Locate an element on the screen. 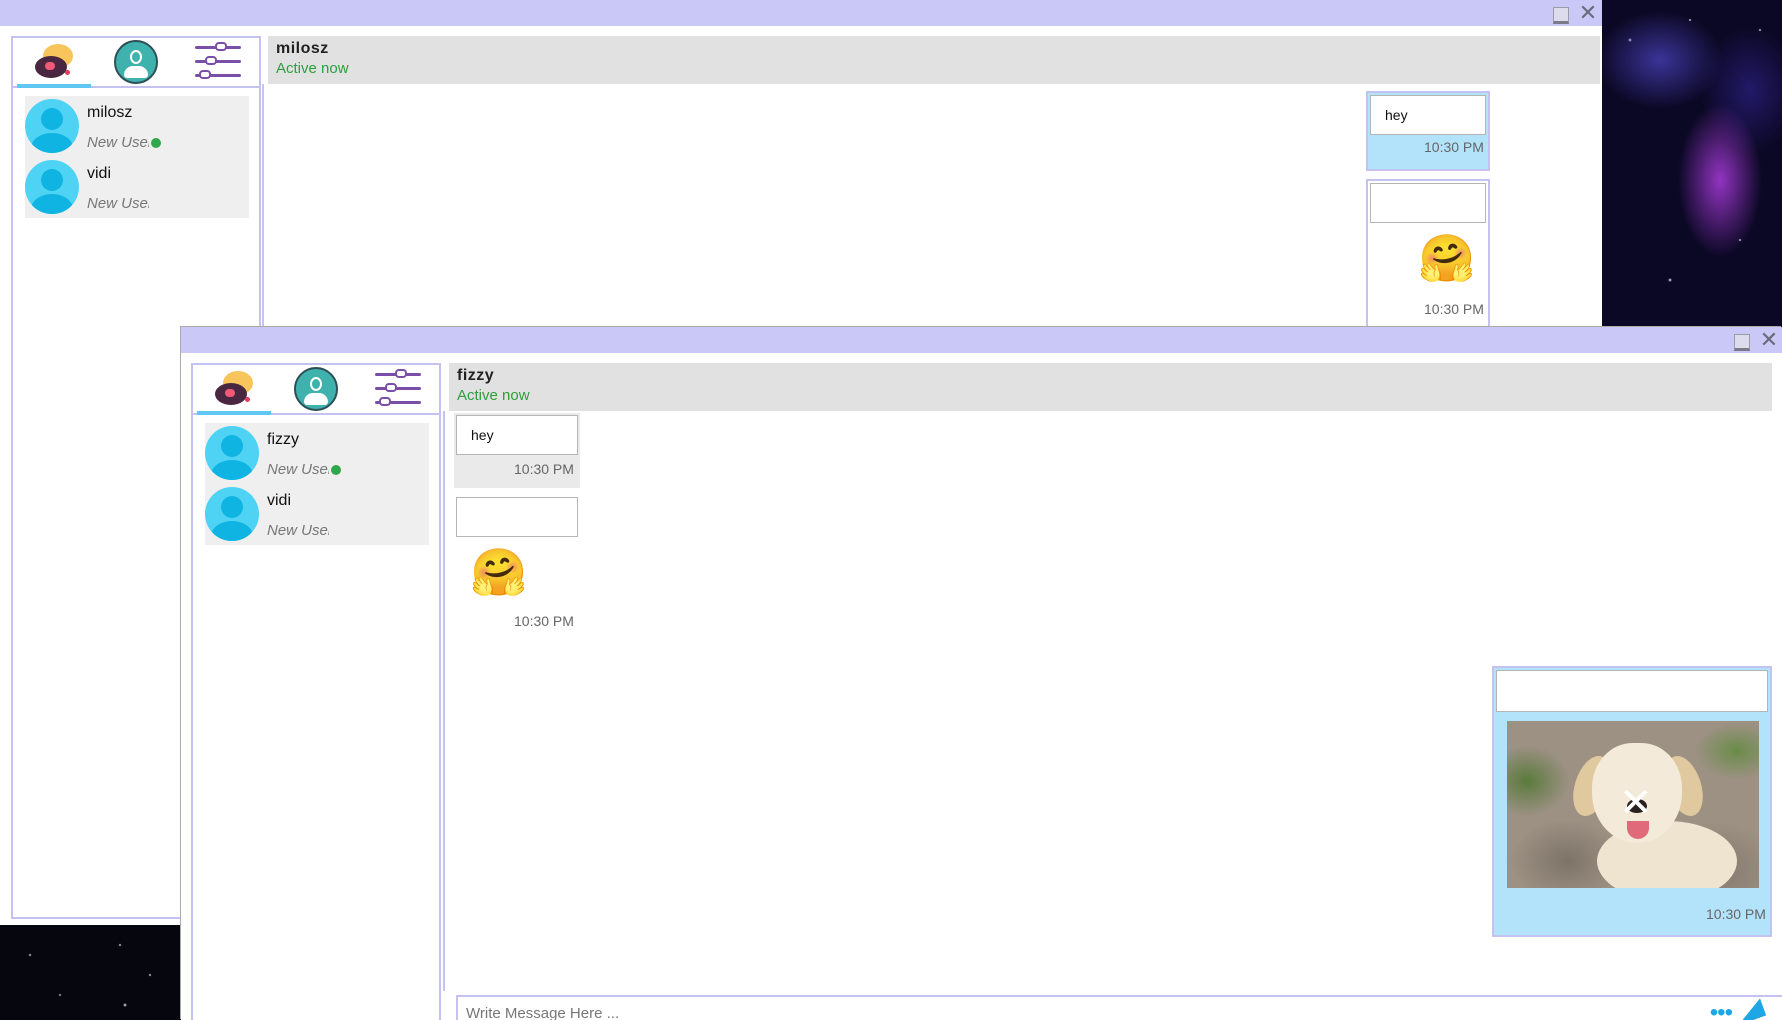  chat-partner-name: fizzy is located at coordinates (476, 375).